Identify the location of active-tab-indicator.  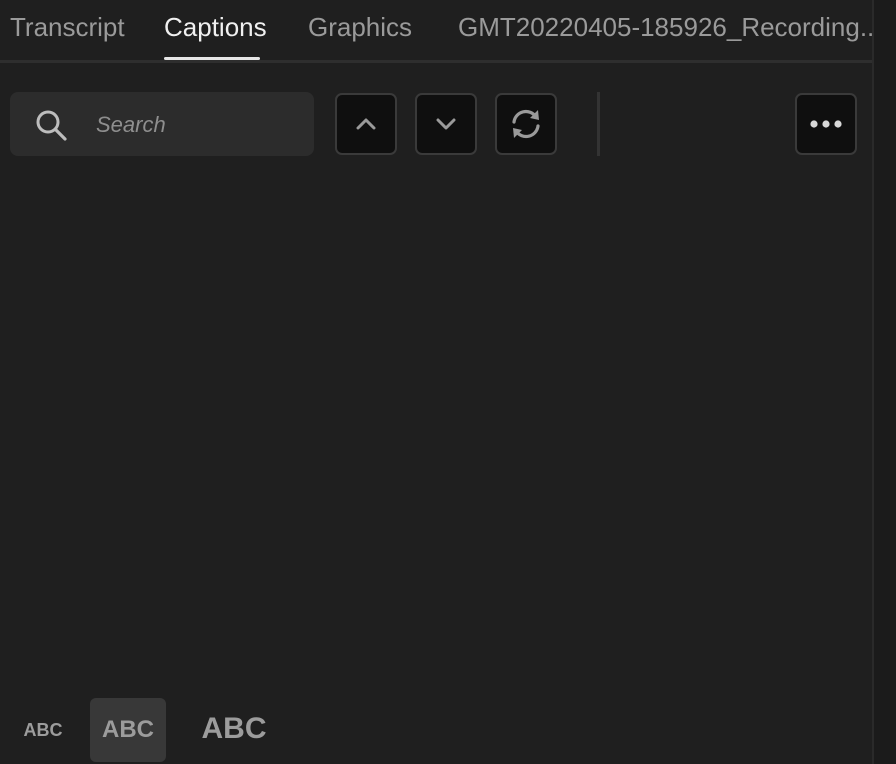
(212, 58).